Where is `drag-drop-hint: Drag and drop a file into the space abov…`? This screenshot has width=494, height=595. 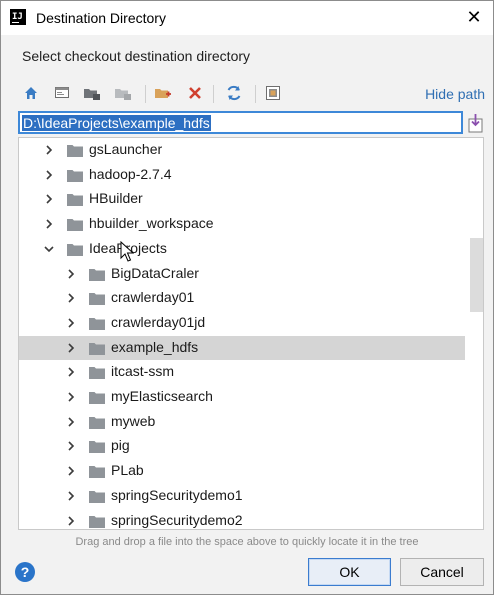
drag-drop-hint: Drag and drop a file into the space abov… is located at coordinates (247, 542).